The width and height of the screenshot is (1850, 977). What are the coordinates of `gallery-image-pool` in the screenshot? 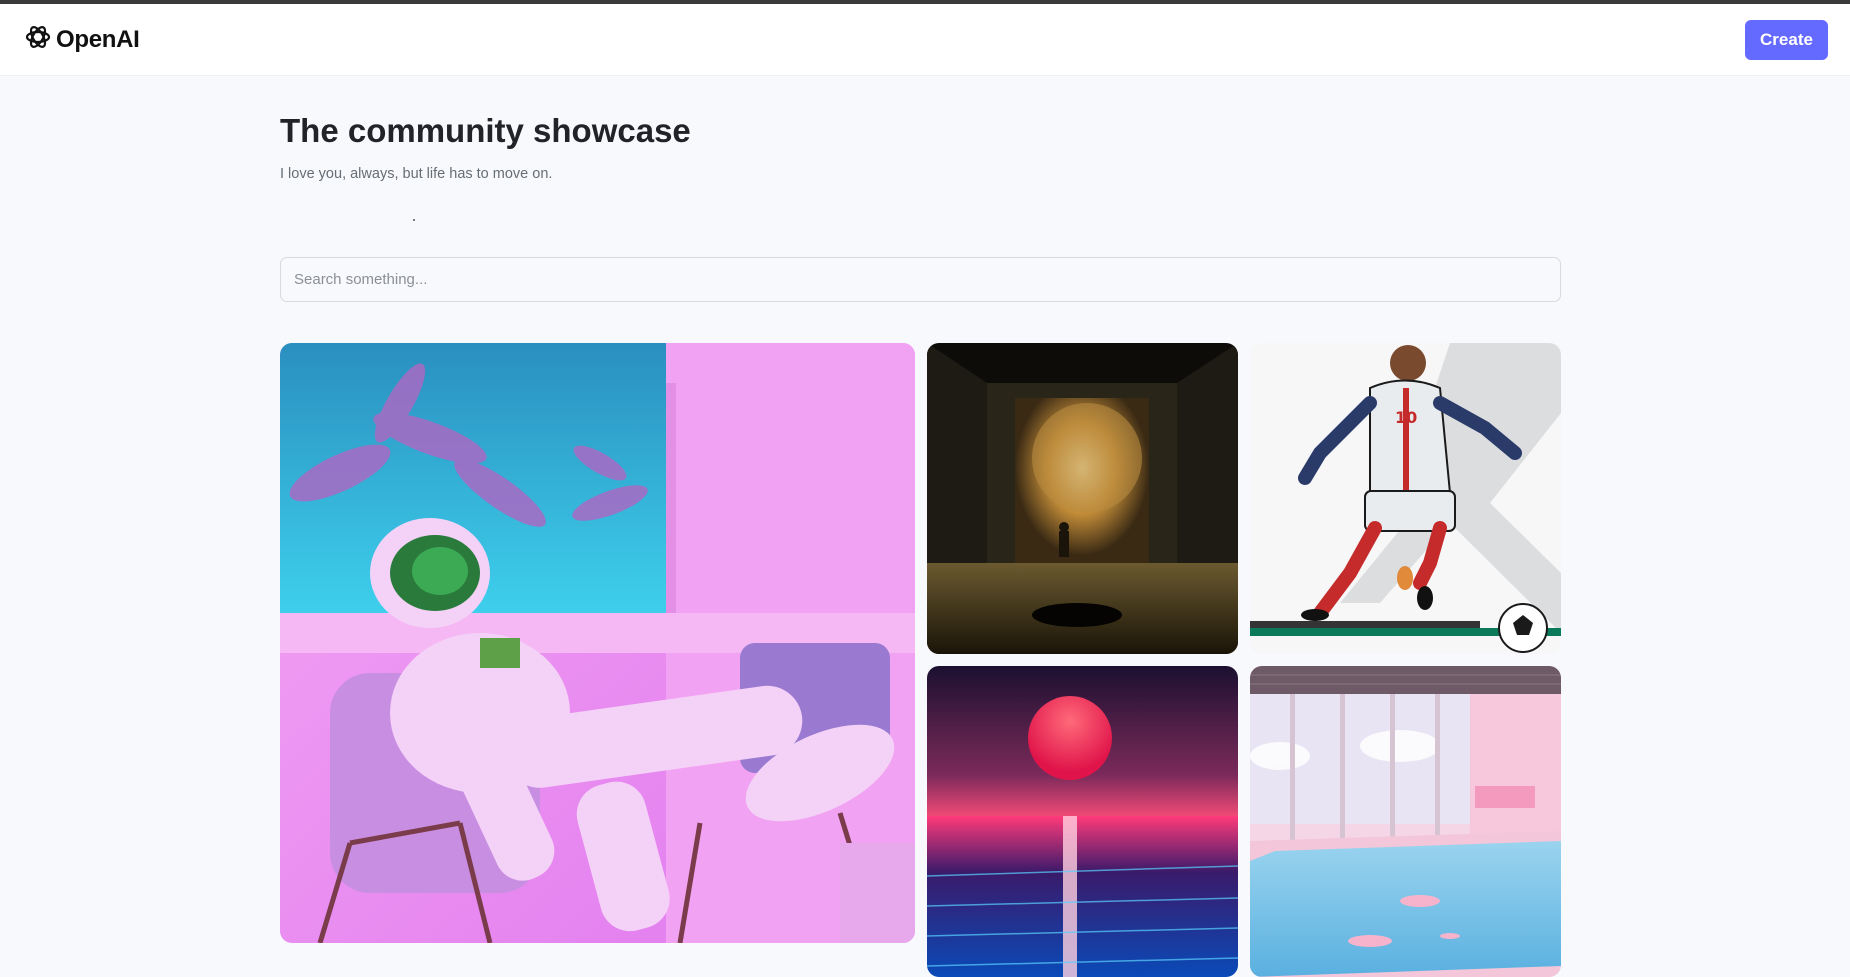 It's located at (1405, 821).